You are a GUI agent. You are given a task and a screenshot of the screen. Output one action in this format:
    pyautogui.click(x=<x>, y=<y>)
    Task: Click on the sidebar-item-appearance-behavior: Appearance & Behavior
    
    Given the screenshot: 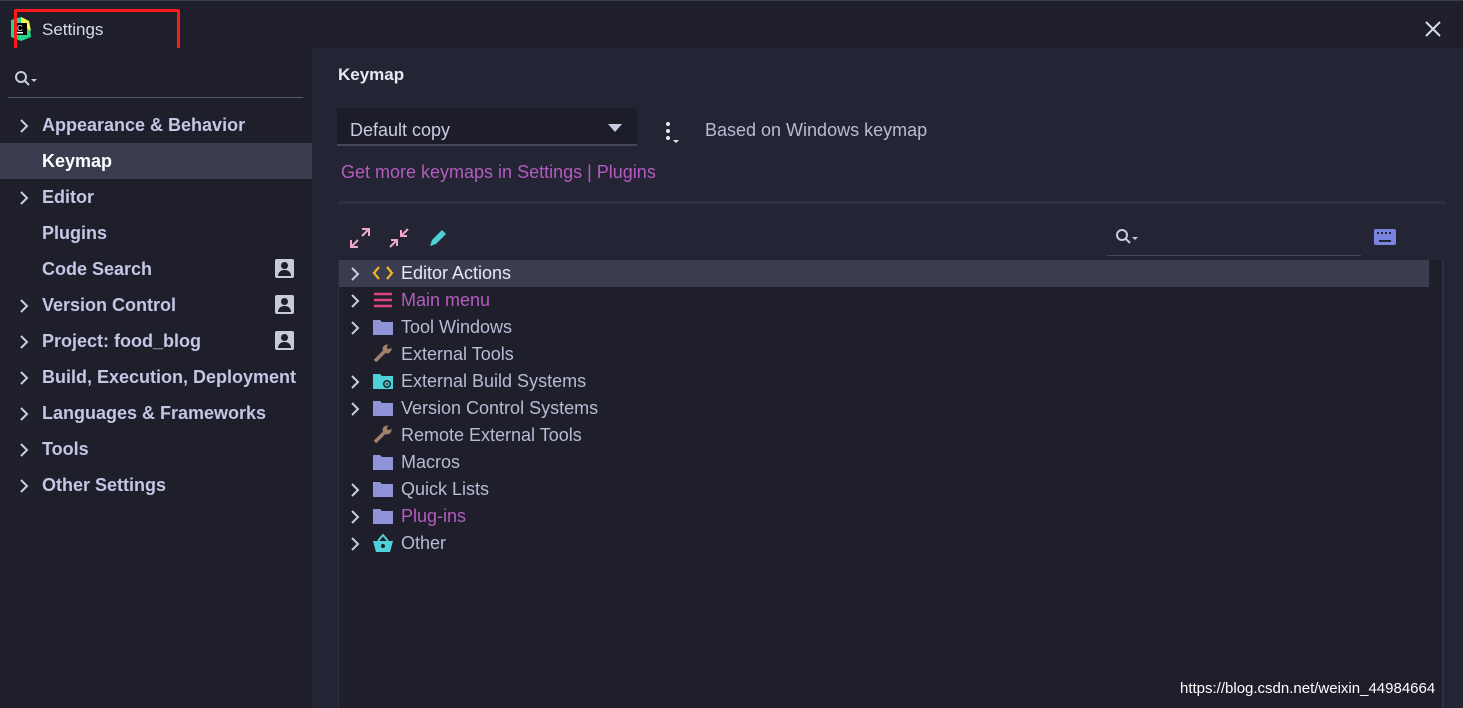 What is the action you would take?
    pyautogui.click(x=156, y=125)
    